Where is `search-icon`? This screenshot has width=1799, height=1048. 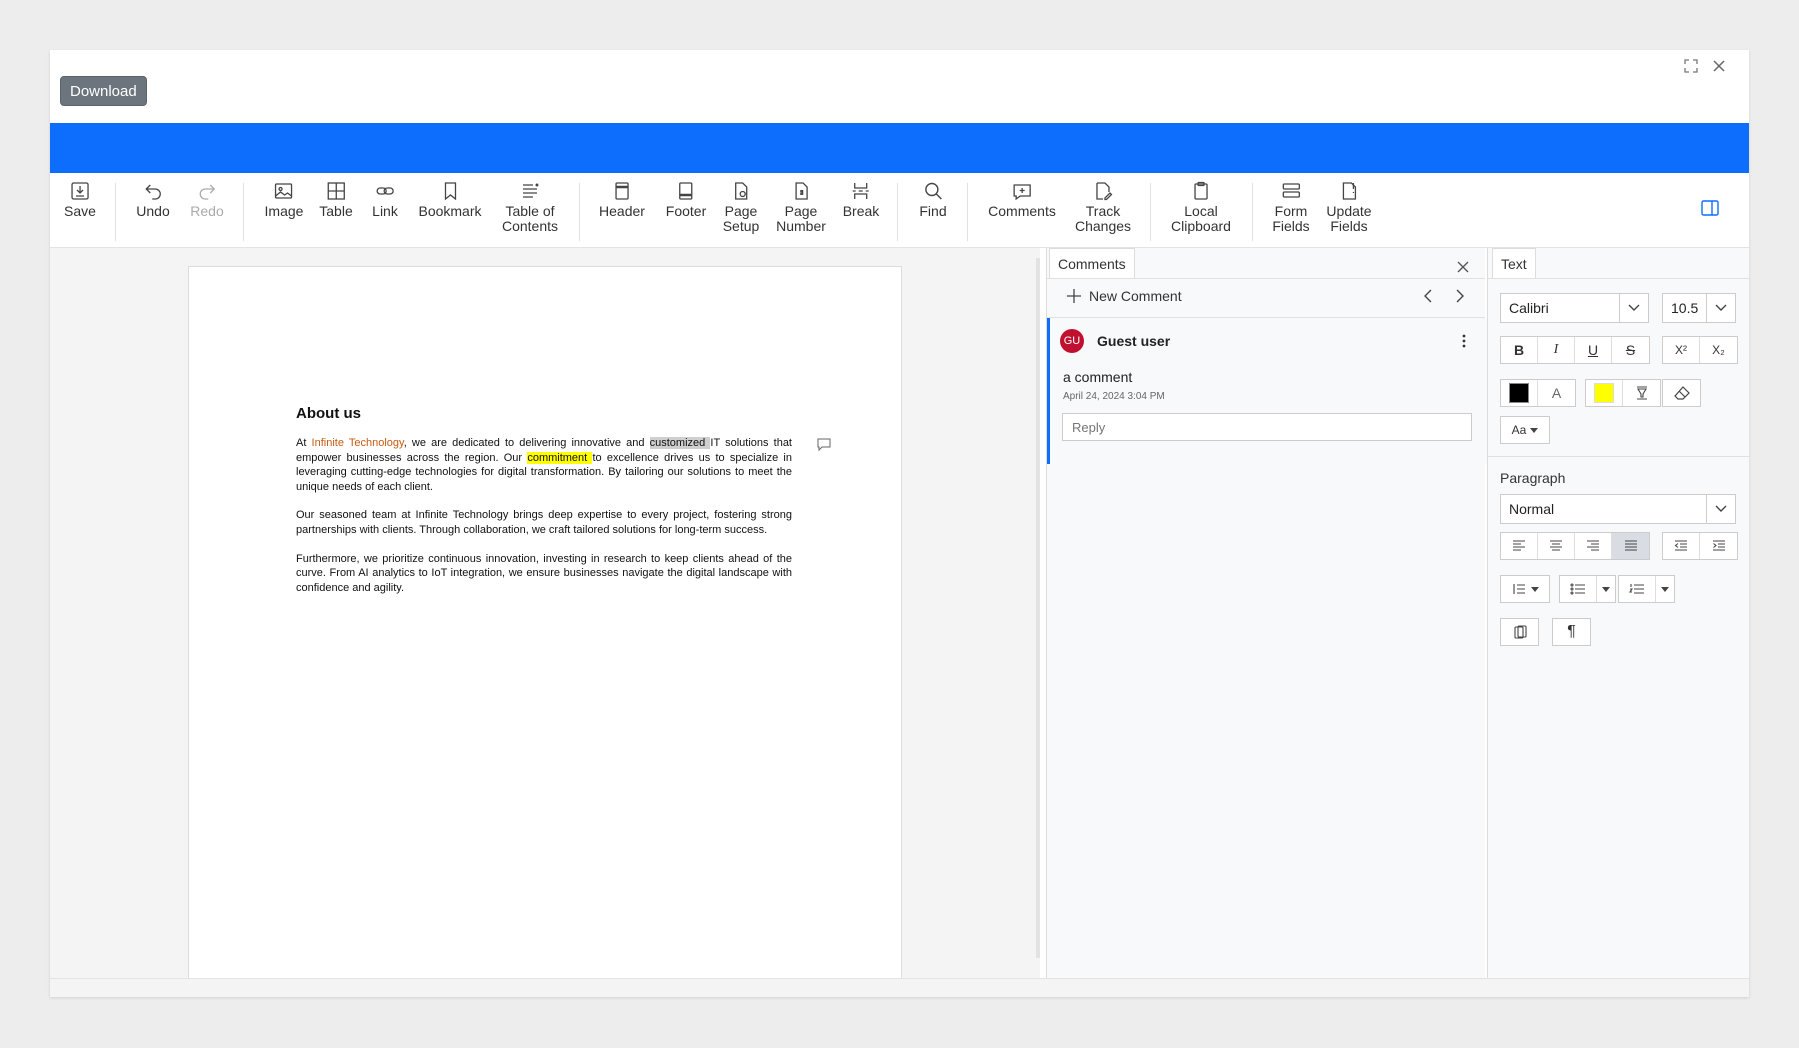 search-icon is located at coordinates (933, 191).